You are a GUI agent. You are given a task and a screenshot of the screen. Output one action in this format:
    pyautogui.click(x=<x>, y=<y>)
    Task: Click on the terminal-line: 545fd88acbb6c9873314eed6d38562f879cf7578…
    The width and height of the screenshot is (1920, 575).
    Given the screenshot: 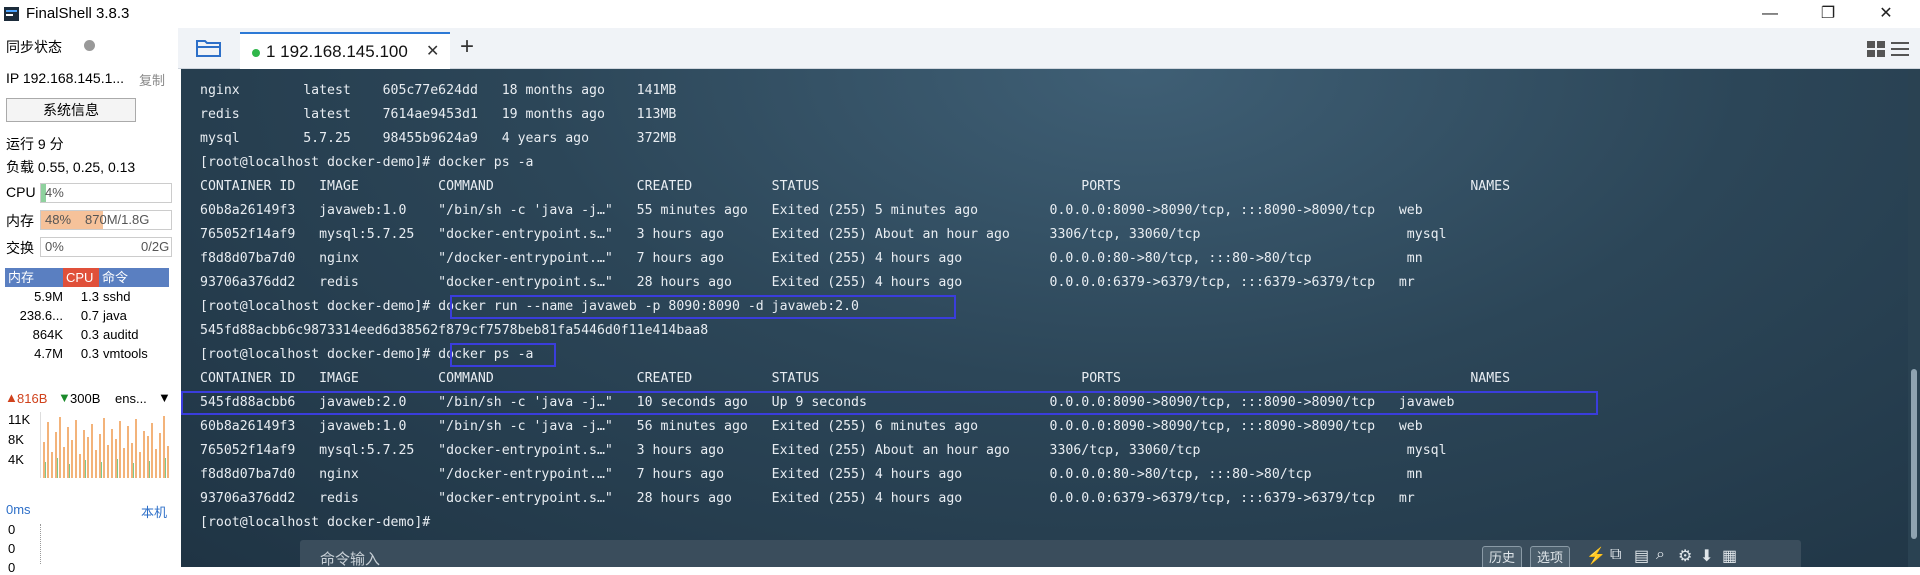 What is the action you would take?
    pyautogui.click(x=454, y=330)
    